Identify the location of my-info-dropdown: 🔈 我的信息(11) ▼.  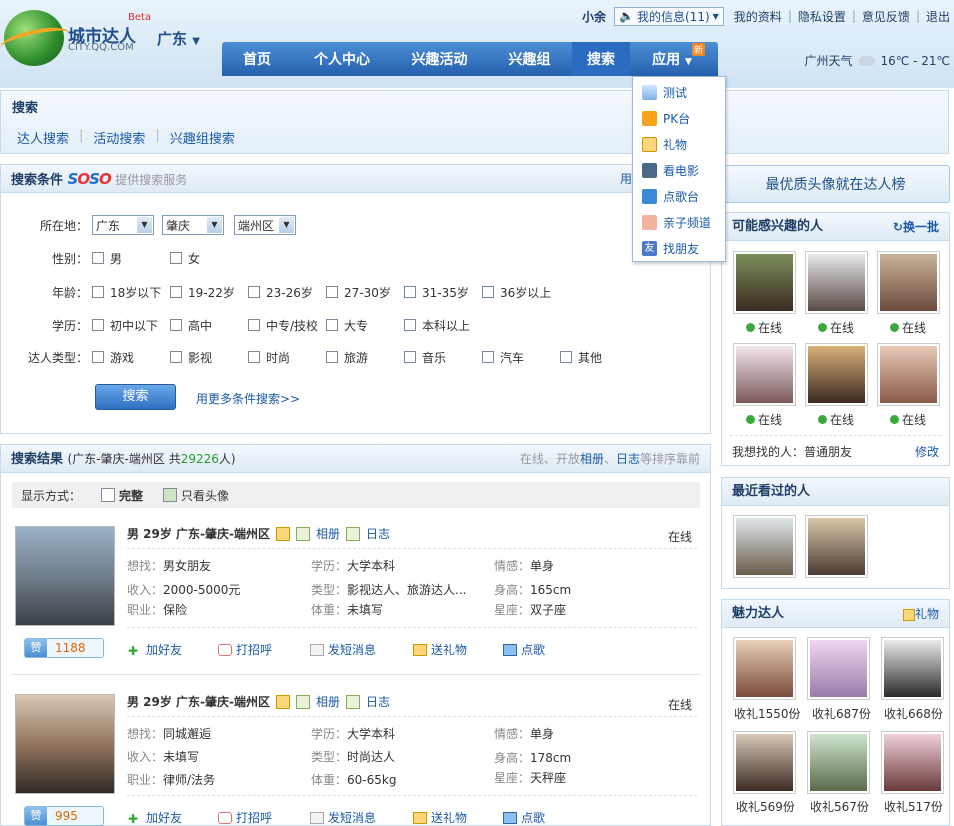
(669, 16).